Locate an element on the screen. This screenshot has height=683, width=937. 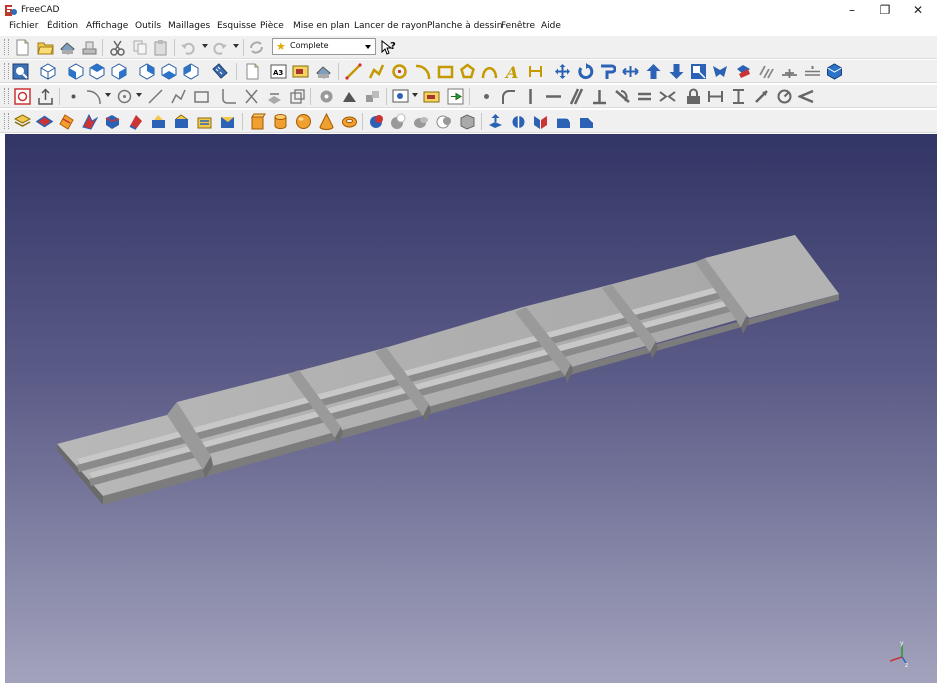
menu-edition: Édition is located at coordinates (62, 26).